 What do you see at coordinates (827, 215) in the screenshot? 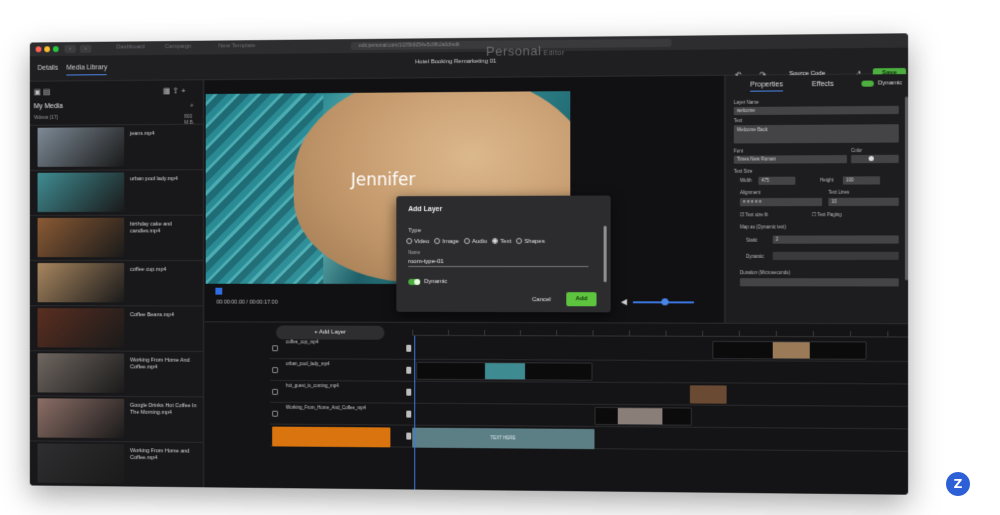
I see `text-paging-checkbox: ☐ Text Paging` at bounding box center [827, 215].